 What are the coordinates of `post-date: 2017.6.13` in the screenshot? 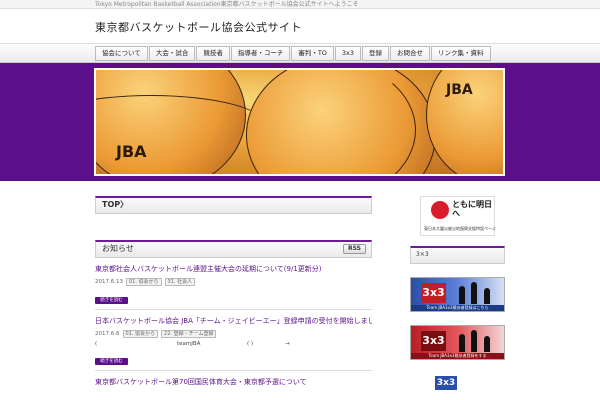 It's located at (109, 282).